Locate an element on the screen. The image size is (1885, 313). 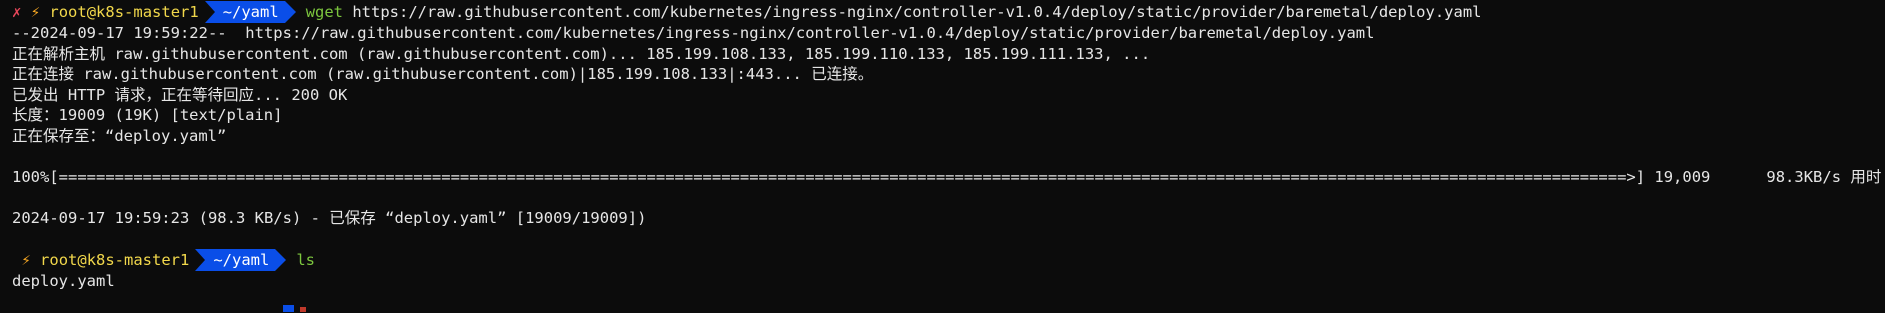
next-prompt-segment-partial is located at coordinates (288, 308).